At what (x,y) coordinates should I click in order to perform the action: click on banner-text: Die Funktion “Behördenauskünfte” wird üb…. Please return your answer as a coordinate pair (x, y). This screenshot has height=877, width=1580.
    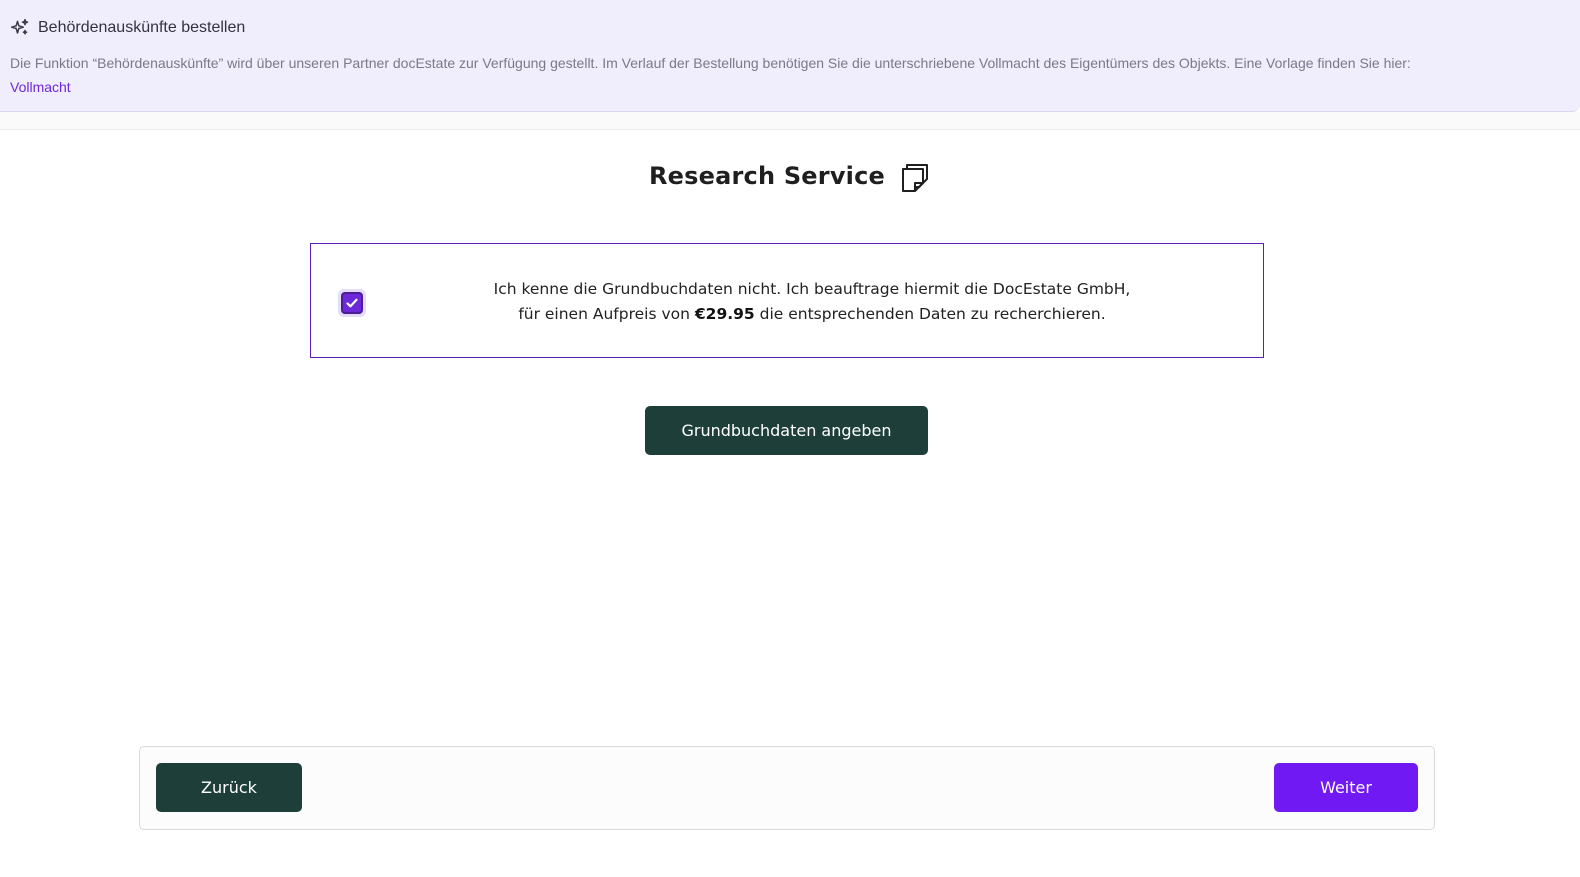
    Looking at the image, I should click on (710, 63).